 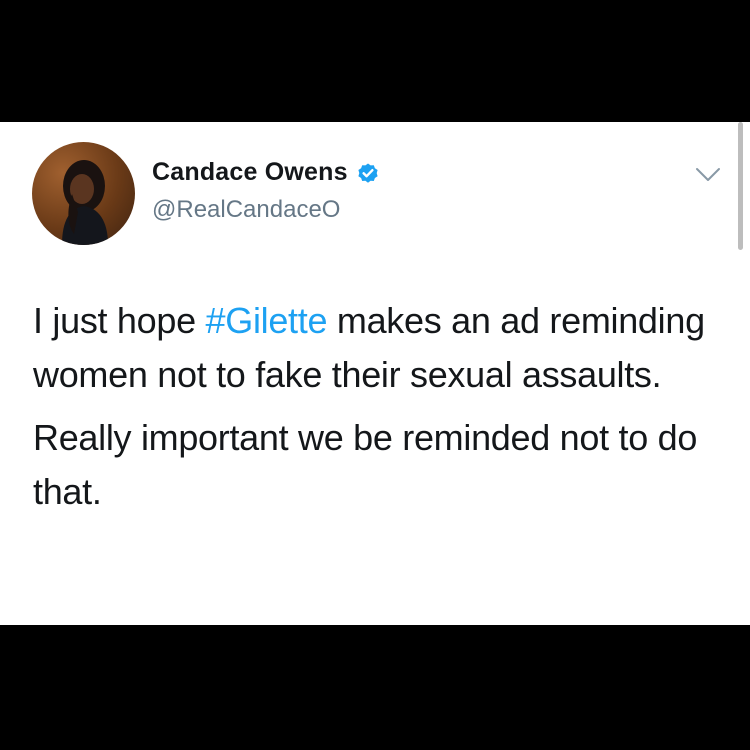 I want to click on author-name-row: Candace Owens, so click(x=266, y=172).